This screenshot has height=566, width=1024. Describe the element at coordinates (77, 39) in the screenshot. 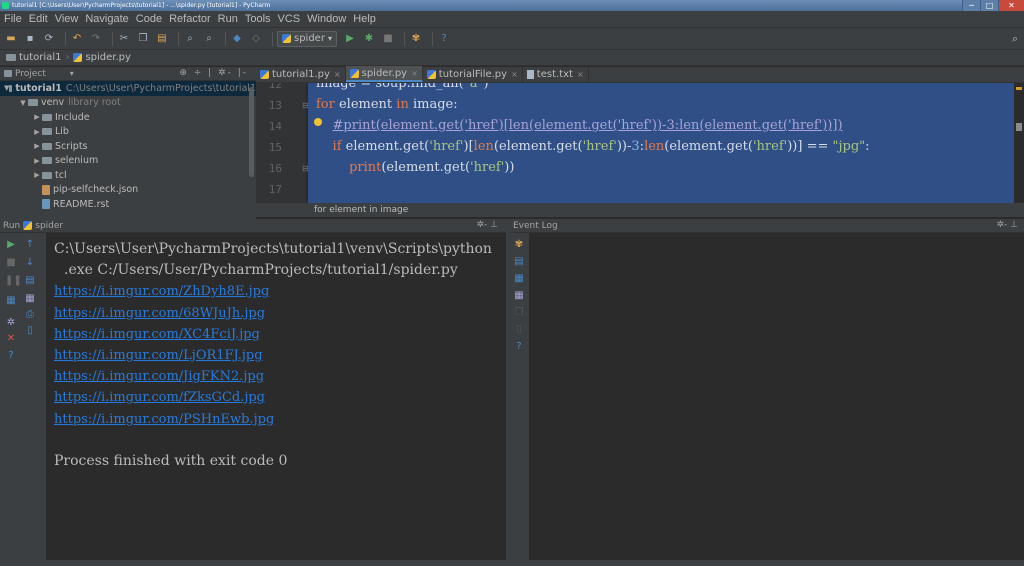

I see `undo-icon: ↶` at that location.